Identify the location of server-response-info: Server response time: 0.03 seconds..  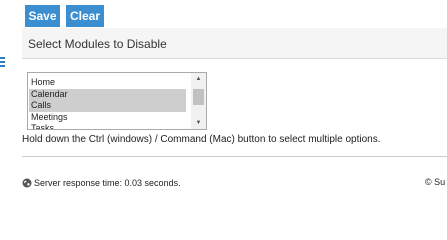
(101, 183).